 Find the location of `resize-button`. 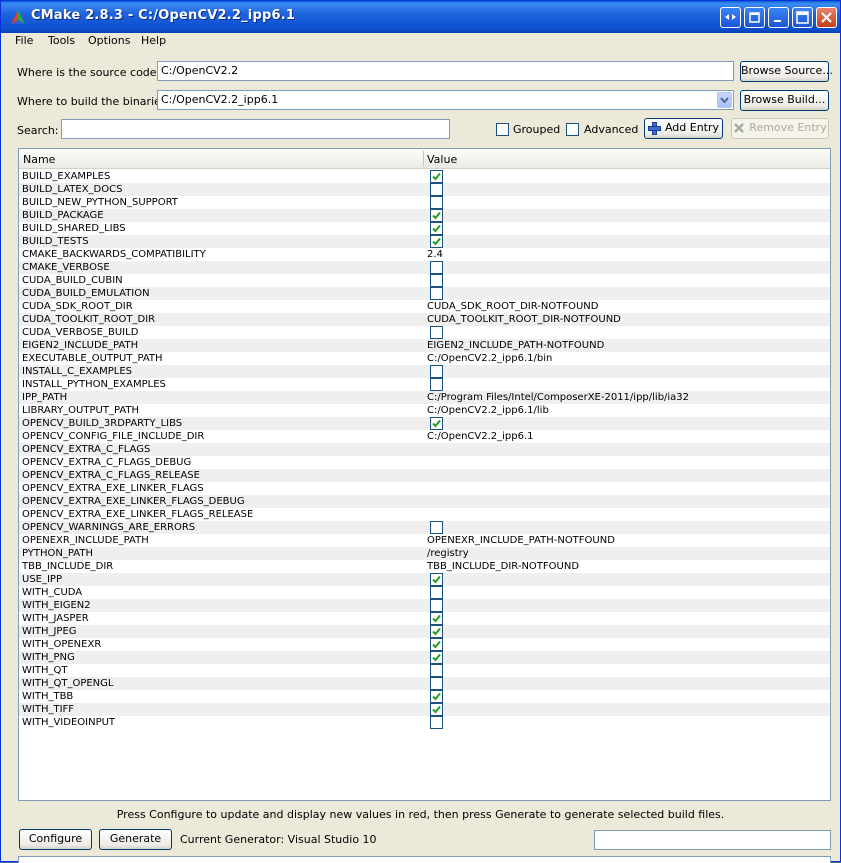

resize-button is located at coordinates (730, 17).